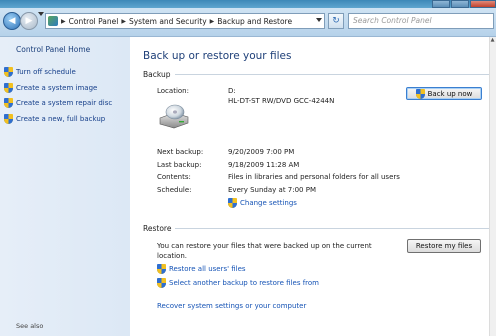 This screenshot has height=336, width=496. I want to click on back-up-now-button: Back up now, so click(444, 93).